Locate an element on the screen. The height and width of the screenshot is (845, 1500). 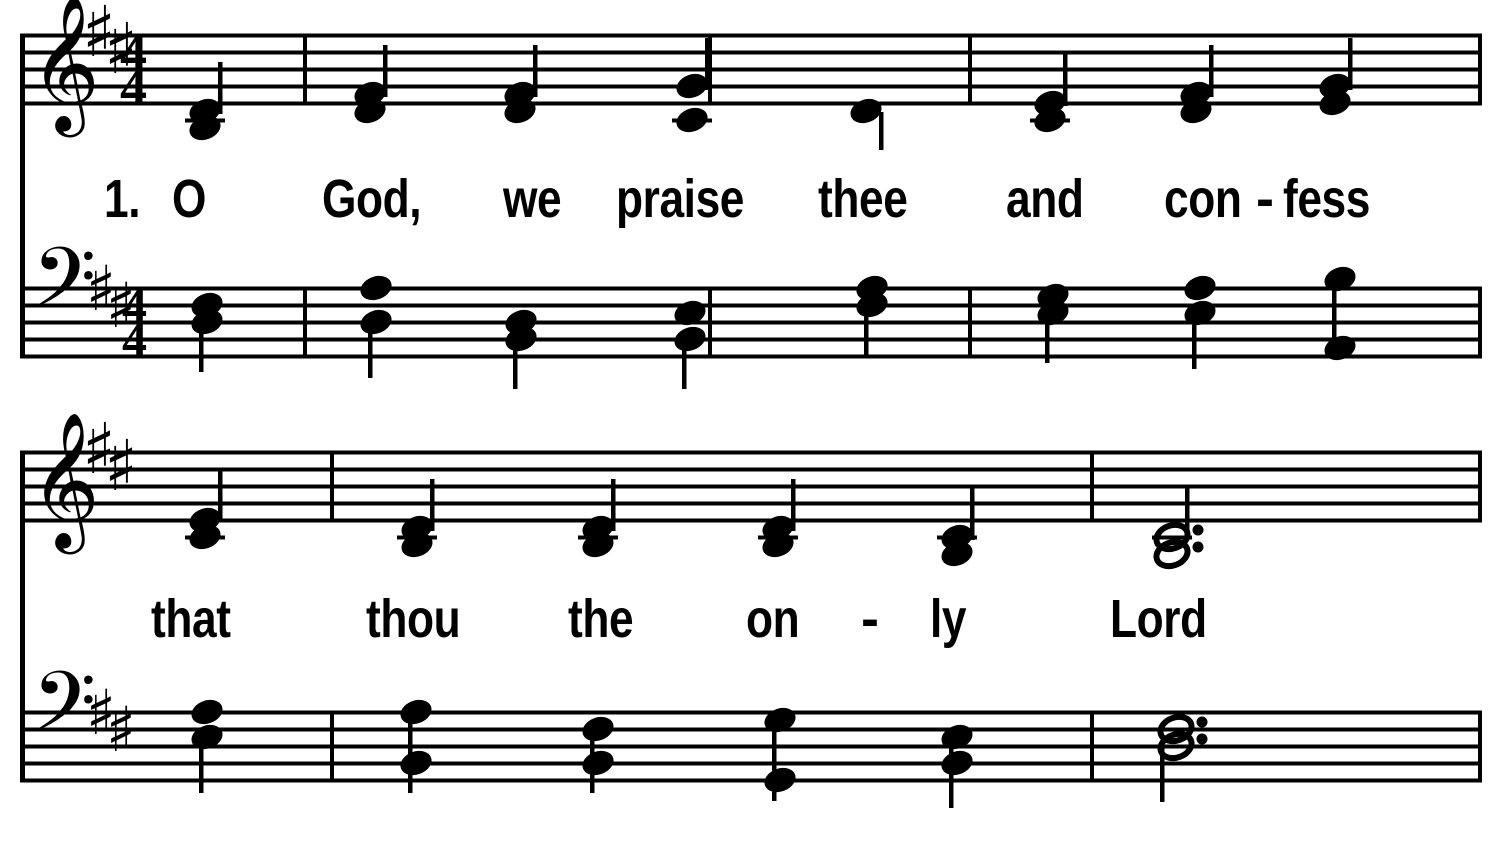
system-2-bass-staff-lines is located at coordinates (751, 746).